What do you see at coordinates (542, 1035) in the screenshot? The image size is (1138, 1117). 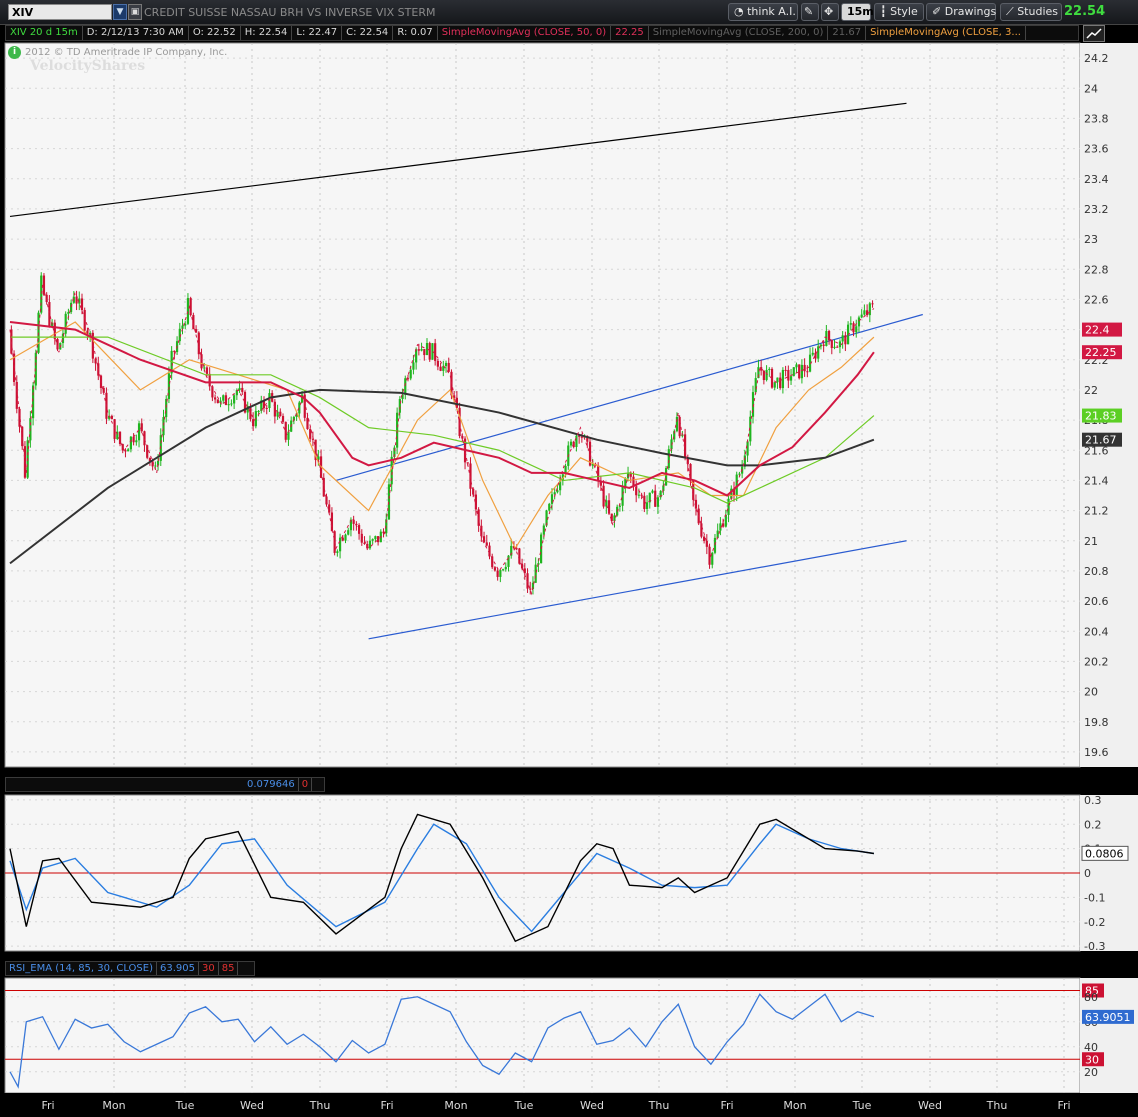 I see `rsi-panel` at bounding box center [542, 1035].